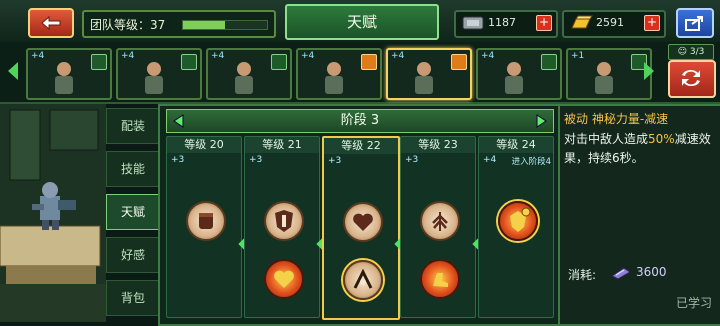 This screenshot has width=720, height=326. I want to click on talent-name: 被动 神秘力量-减速, so click(616, 119).